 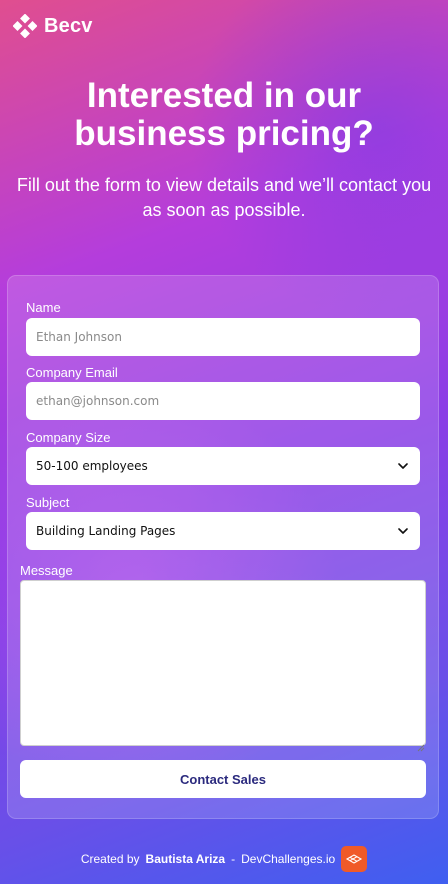 I want to click on company-email-label: Company Email, so click(x=72, y=372).